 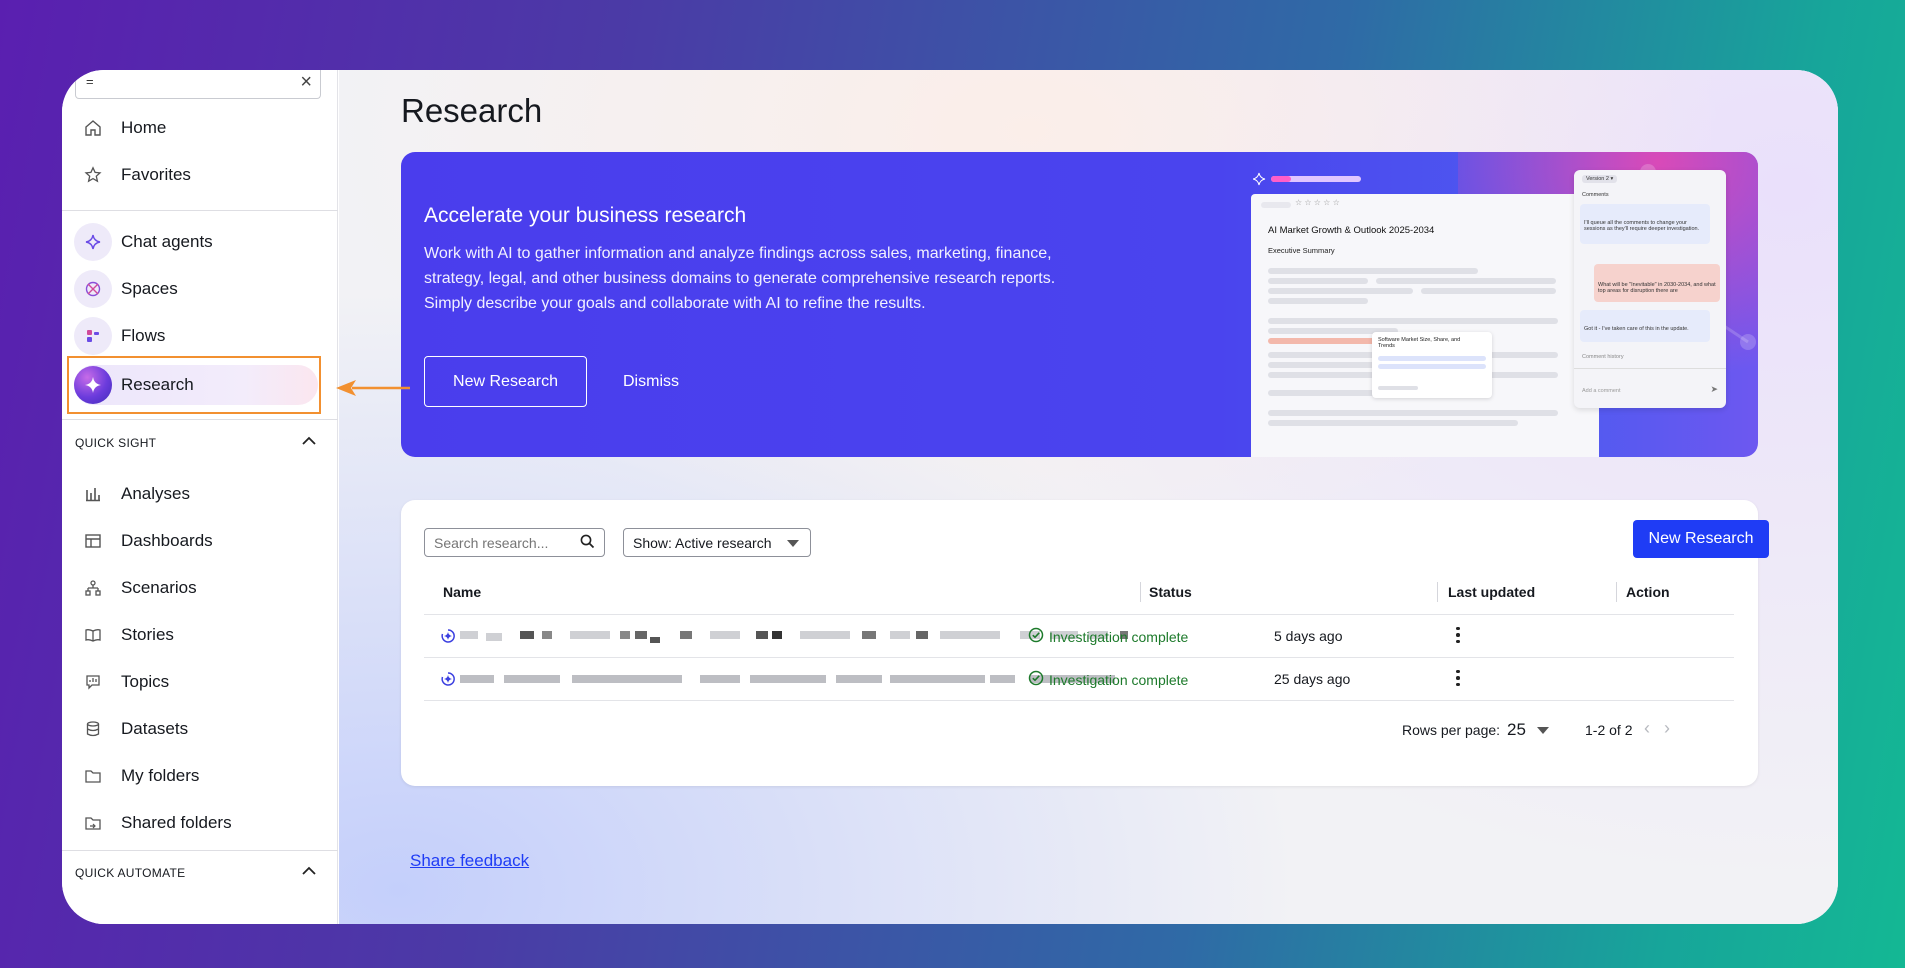 I want to click on column-header-action: Action, so click(x=1648, y=592).